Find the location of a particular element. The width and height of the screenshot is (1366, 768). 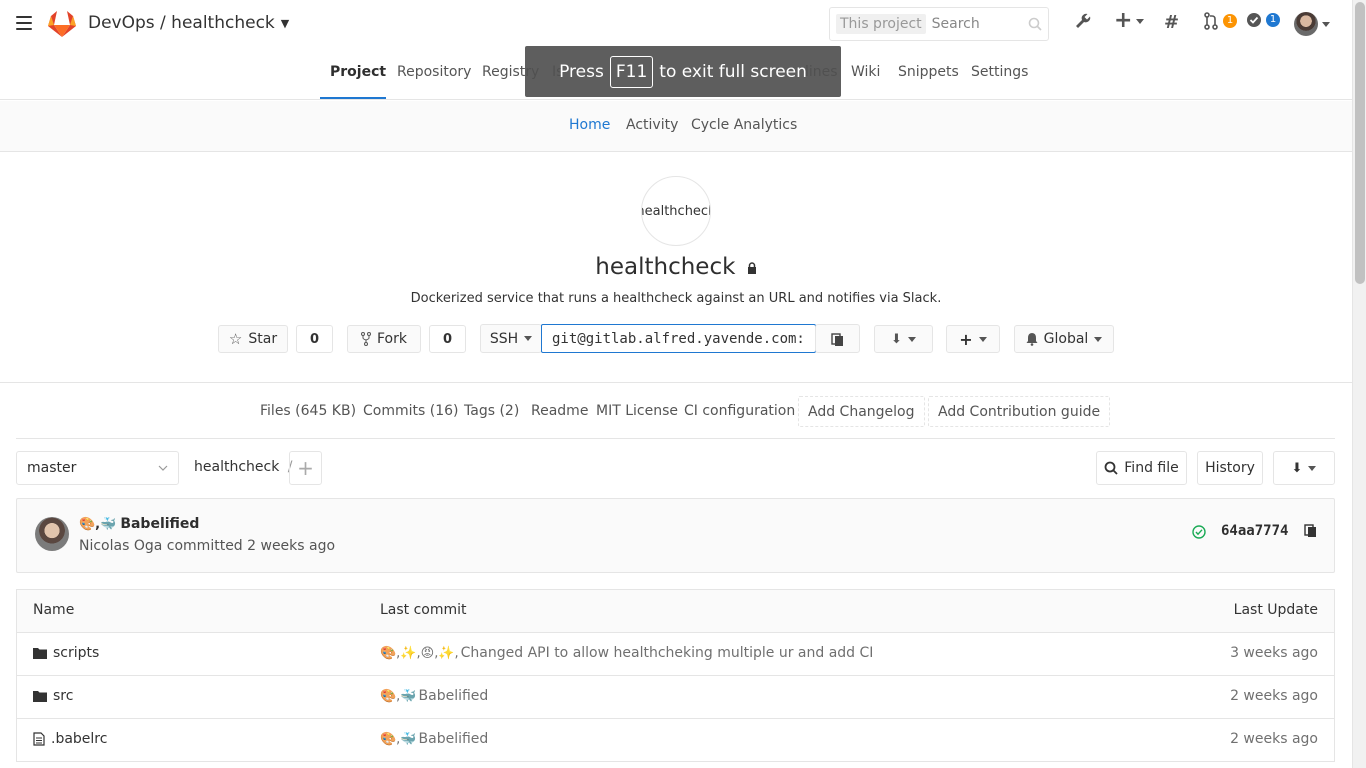

project-path-dropdown: DevOps / healthcheck ▼ is located at coordinates (188, 23).